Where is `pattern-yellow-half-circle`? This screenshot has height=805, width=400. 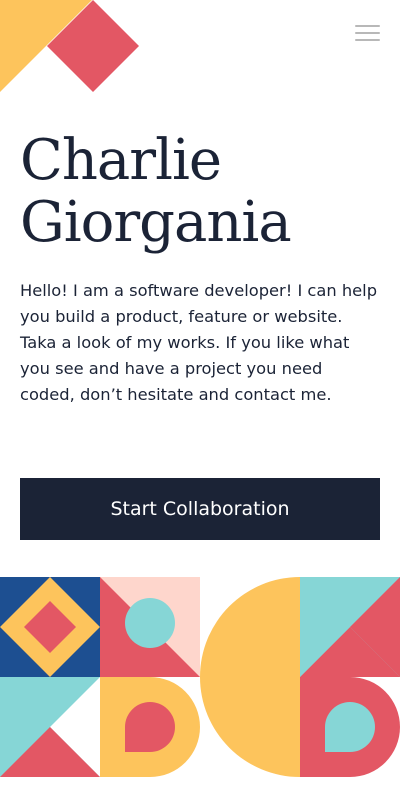 pattern-yellow-half-circle is located at coordinates (250, 677).